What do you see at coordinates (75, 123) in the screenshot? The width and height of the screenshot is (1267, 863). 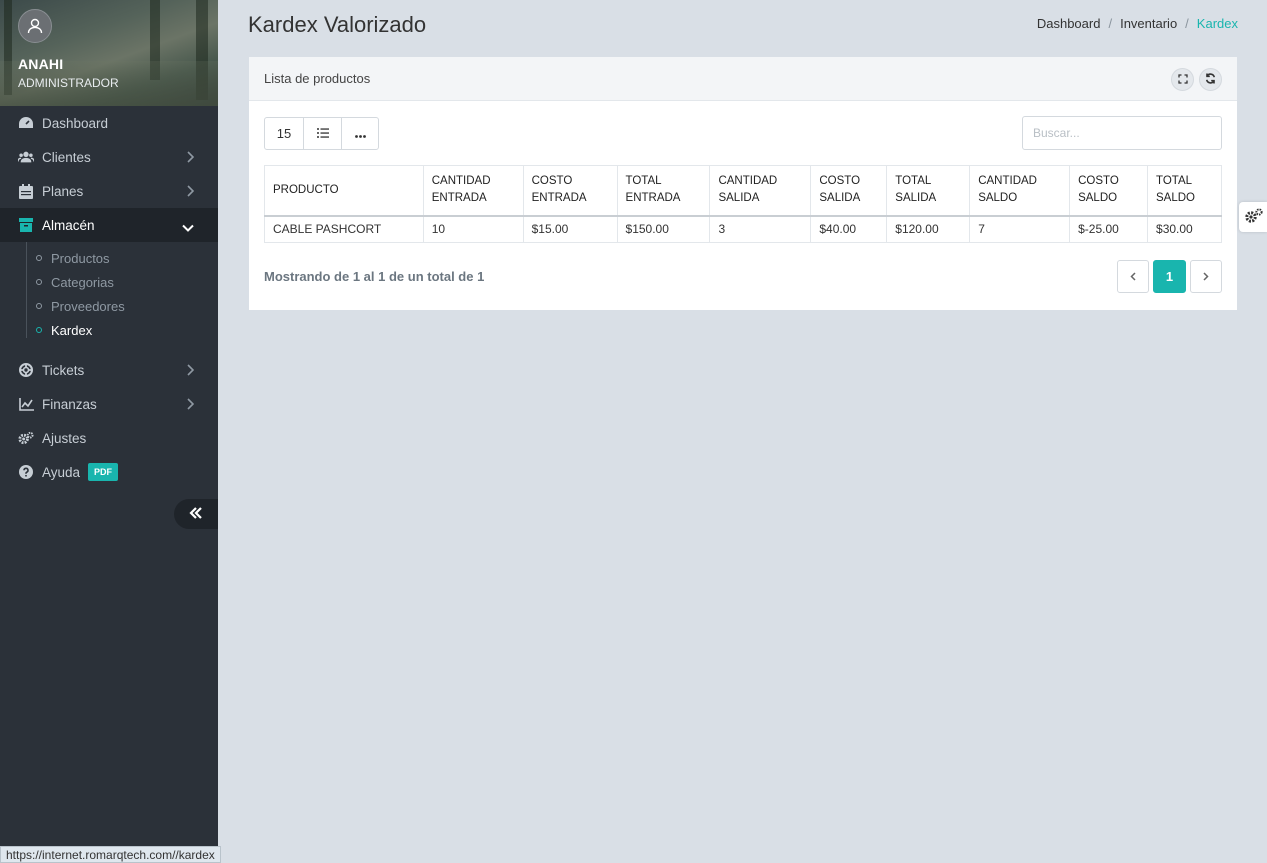 I see `sidebar-item-label: Dashboard` at bounding box center [75, 123].